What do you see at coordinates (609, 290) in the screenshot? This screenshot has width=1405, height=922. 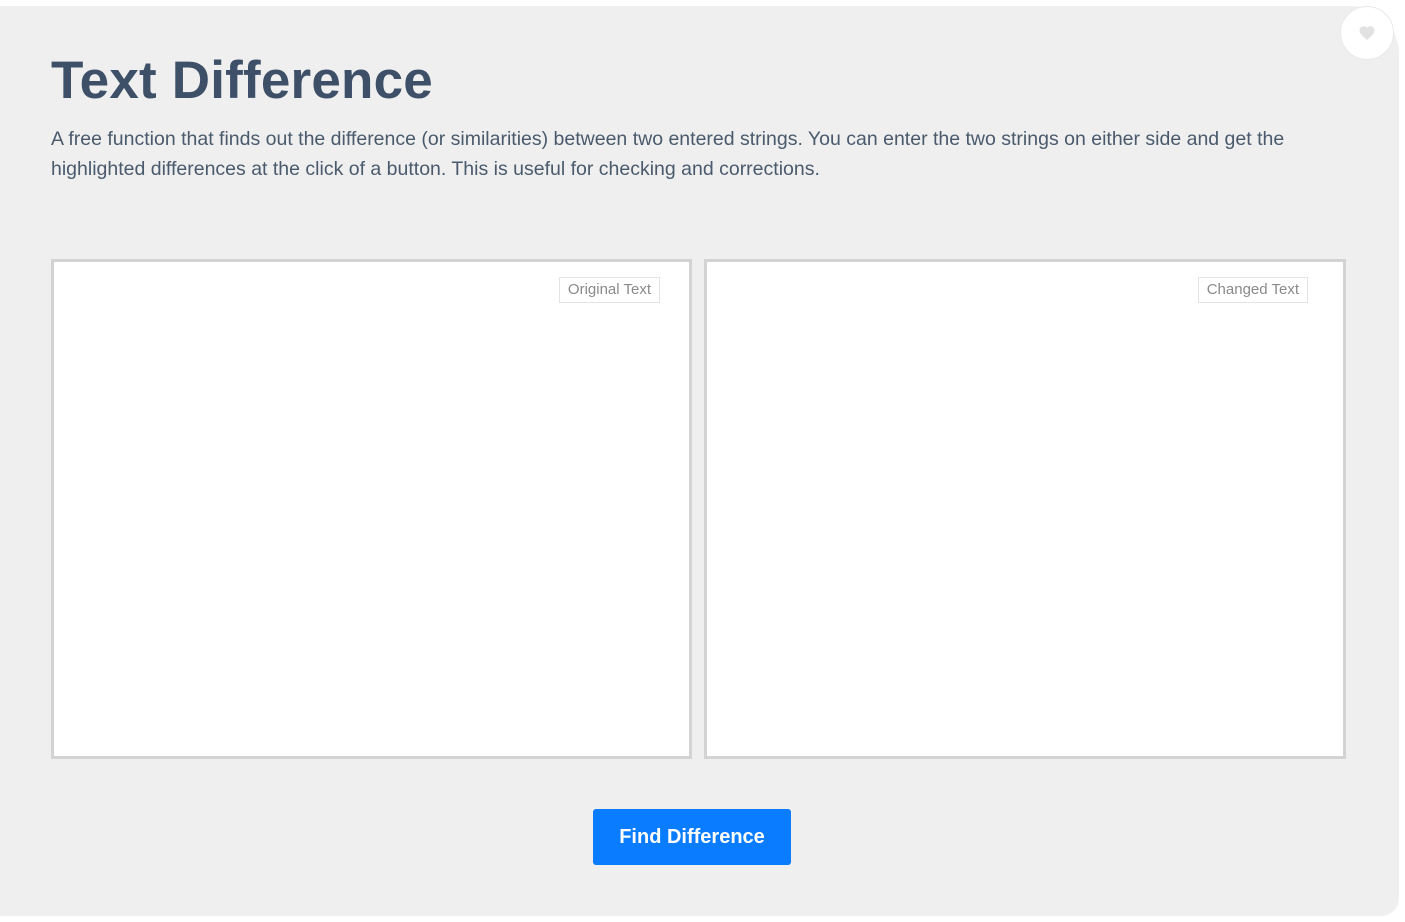 I see `original-text-label: Original Text` at bounding box center [609, 290].